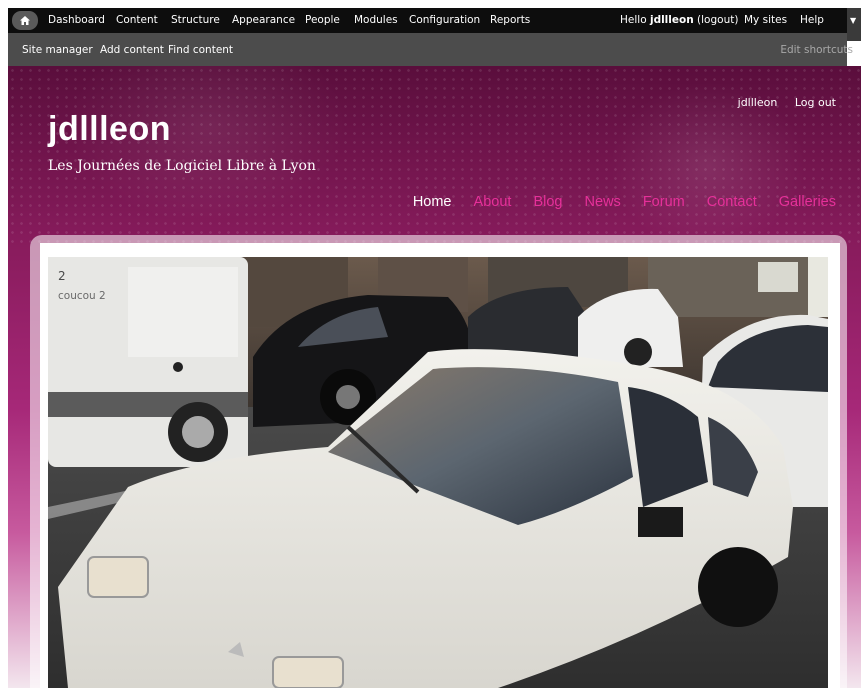 This screenshot has height=688, width=861. I want to click on toolbar-toggle-button: ▼, so click(854, 24).